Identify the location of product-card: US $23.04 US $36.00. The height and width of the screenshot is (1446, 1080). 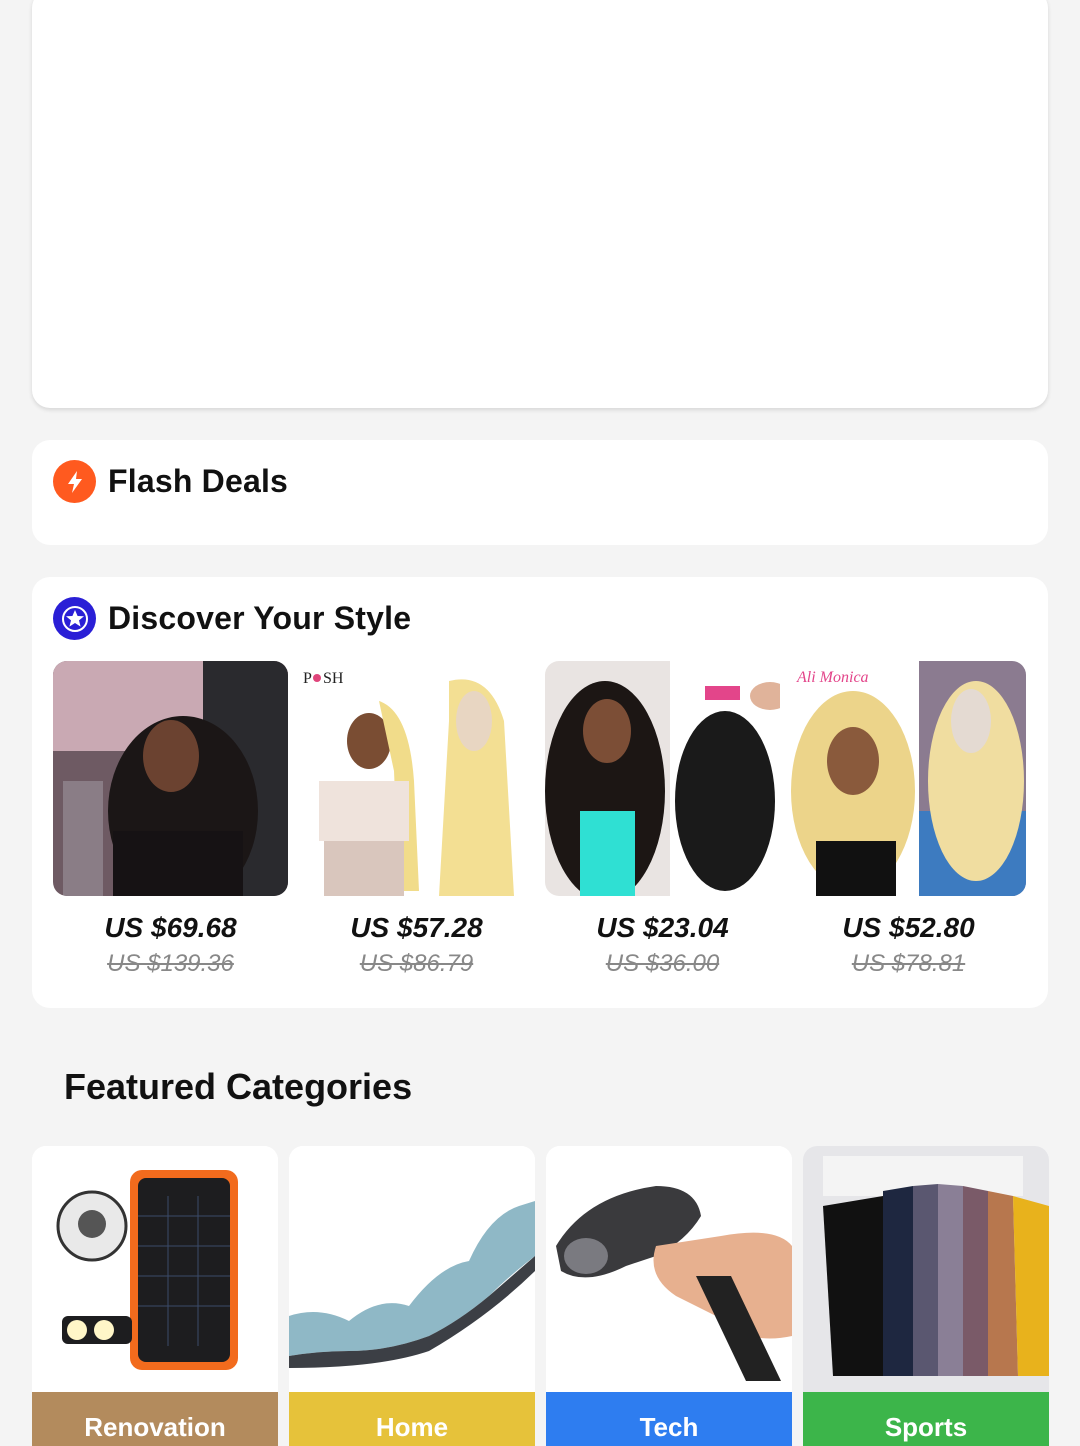
(662, 819).